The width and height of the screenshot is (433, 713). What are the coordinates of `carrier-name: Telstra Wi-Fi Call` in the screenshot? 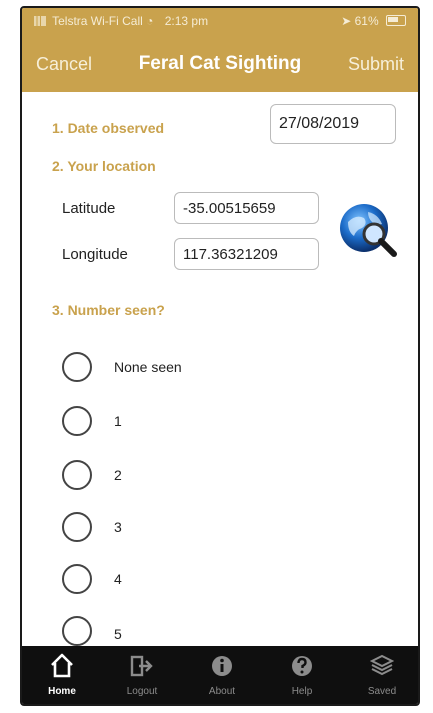 It's located at (97, 21).